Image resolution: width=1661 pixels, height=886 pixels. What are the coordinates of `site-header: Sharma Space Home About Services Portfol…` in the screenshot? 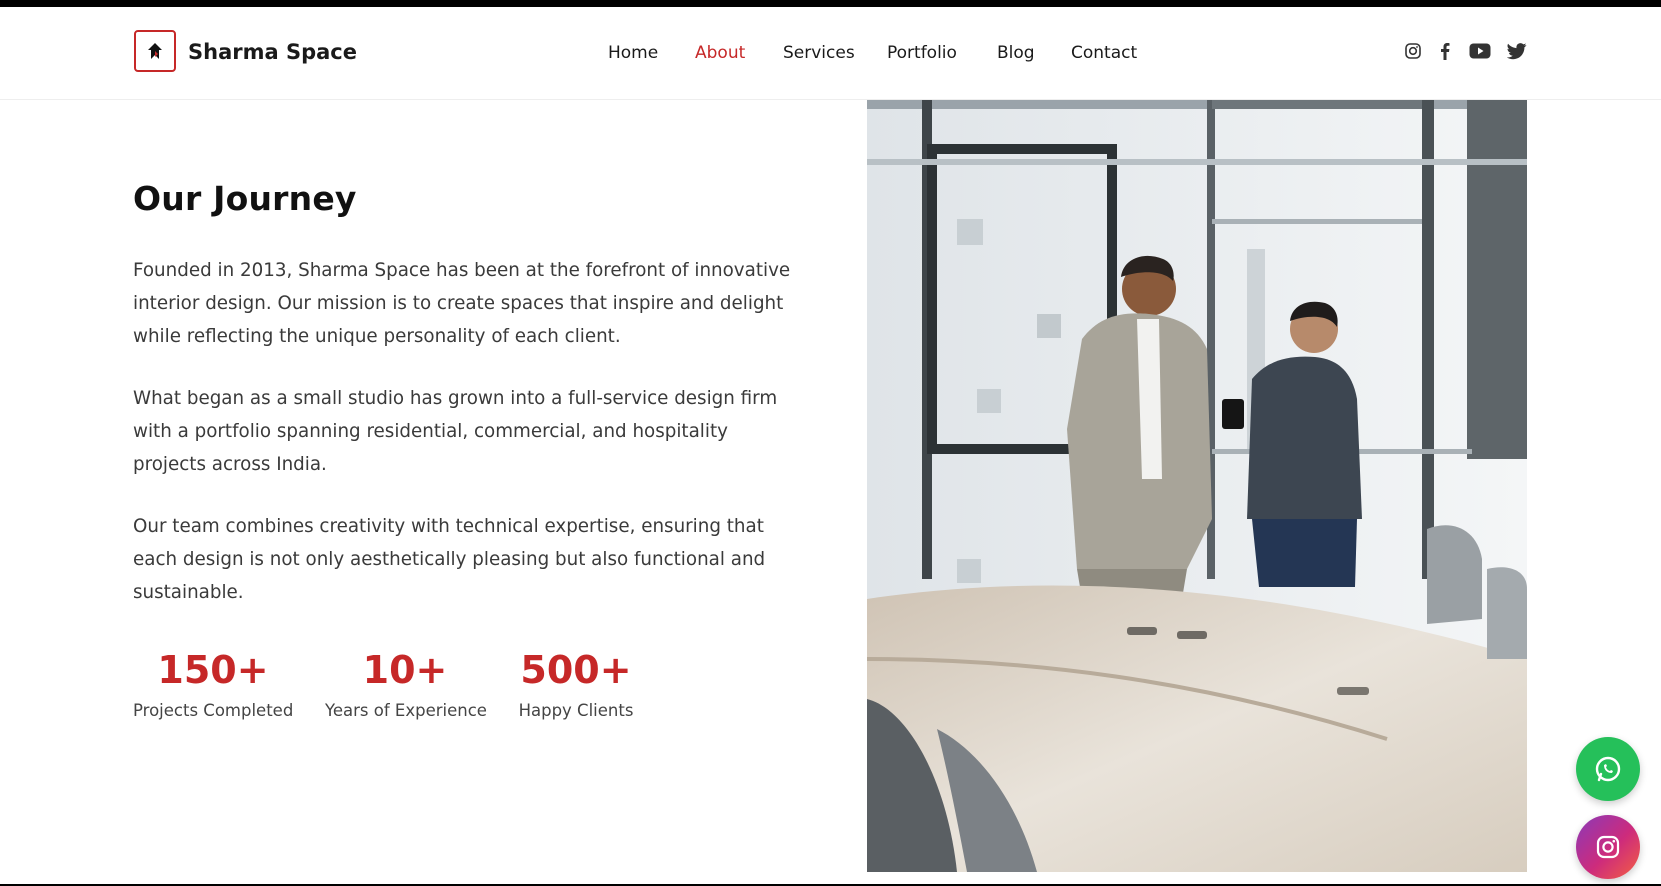 It's located at (830, 53).